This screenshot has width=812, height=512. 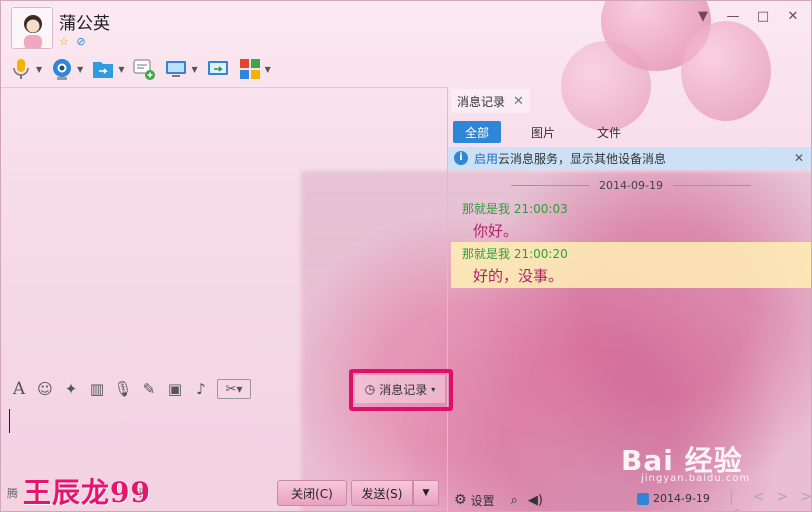 What do you see at coordinates (249, 69) in the screenshot?
I see `apps-icon` at bounding box center [249, 69].